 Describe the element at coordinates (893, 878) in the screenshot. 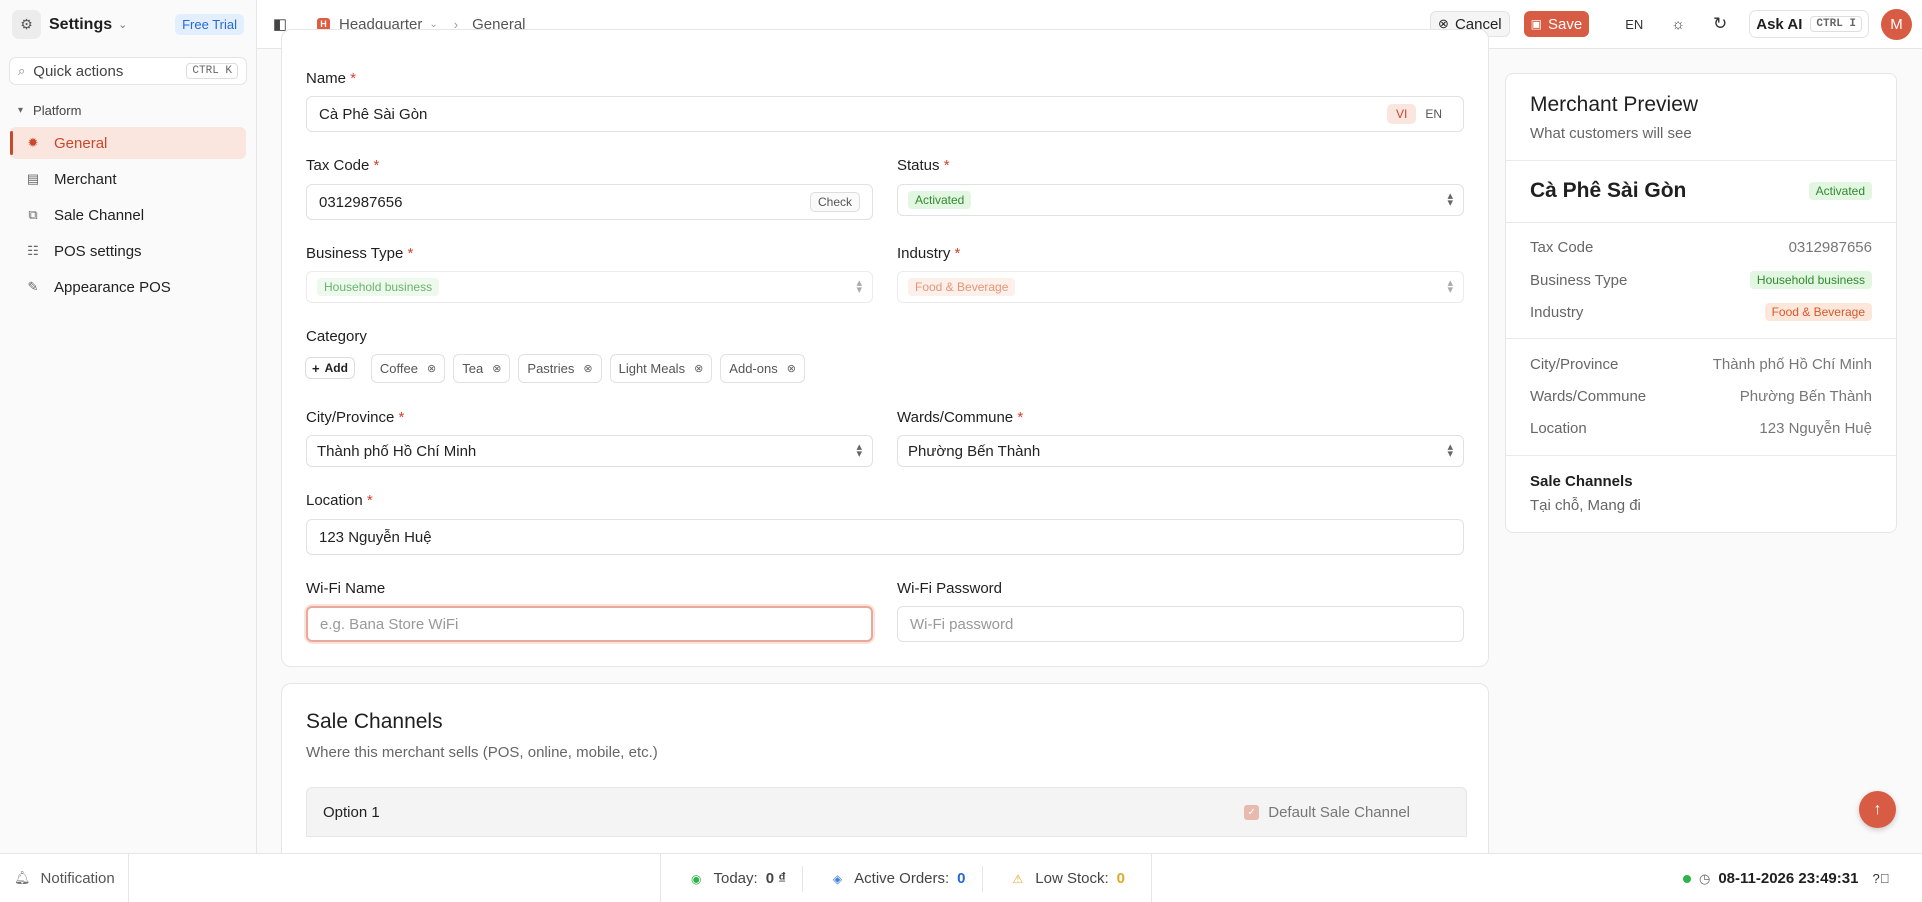

I see `stat-active-orders: ◈ Active Orders: 0` at that location.